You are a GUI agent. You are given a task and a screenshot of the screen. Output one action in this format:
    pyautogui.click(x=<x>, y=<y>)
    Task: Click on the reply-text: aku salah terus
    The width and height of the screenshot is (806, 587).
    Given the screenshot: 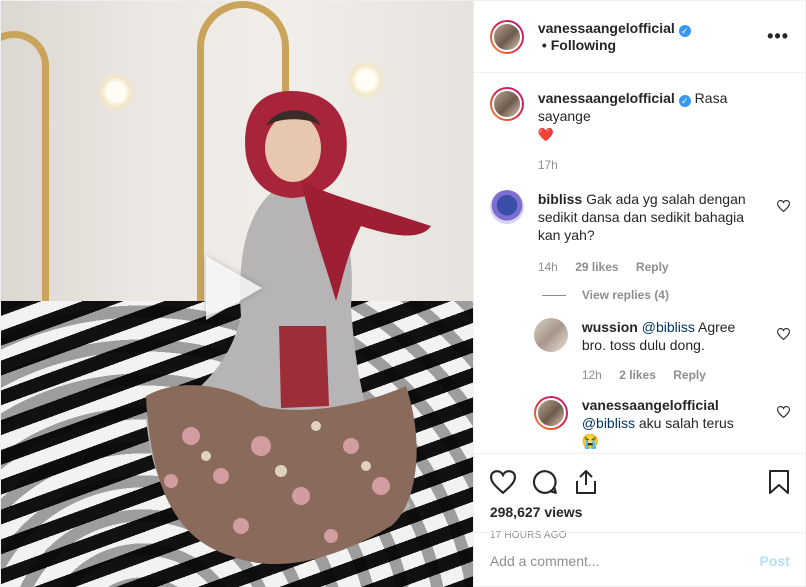 What is the action you would take?
    pyautogui.click(x=686, y=423)
    